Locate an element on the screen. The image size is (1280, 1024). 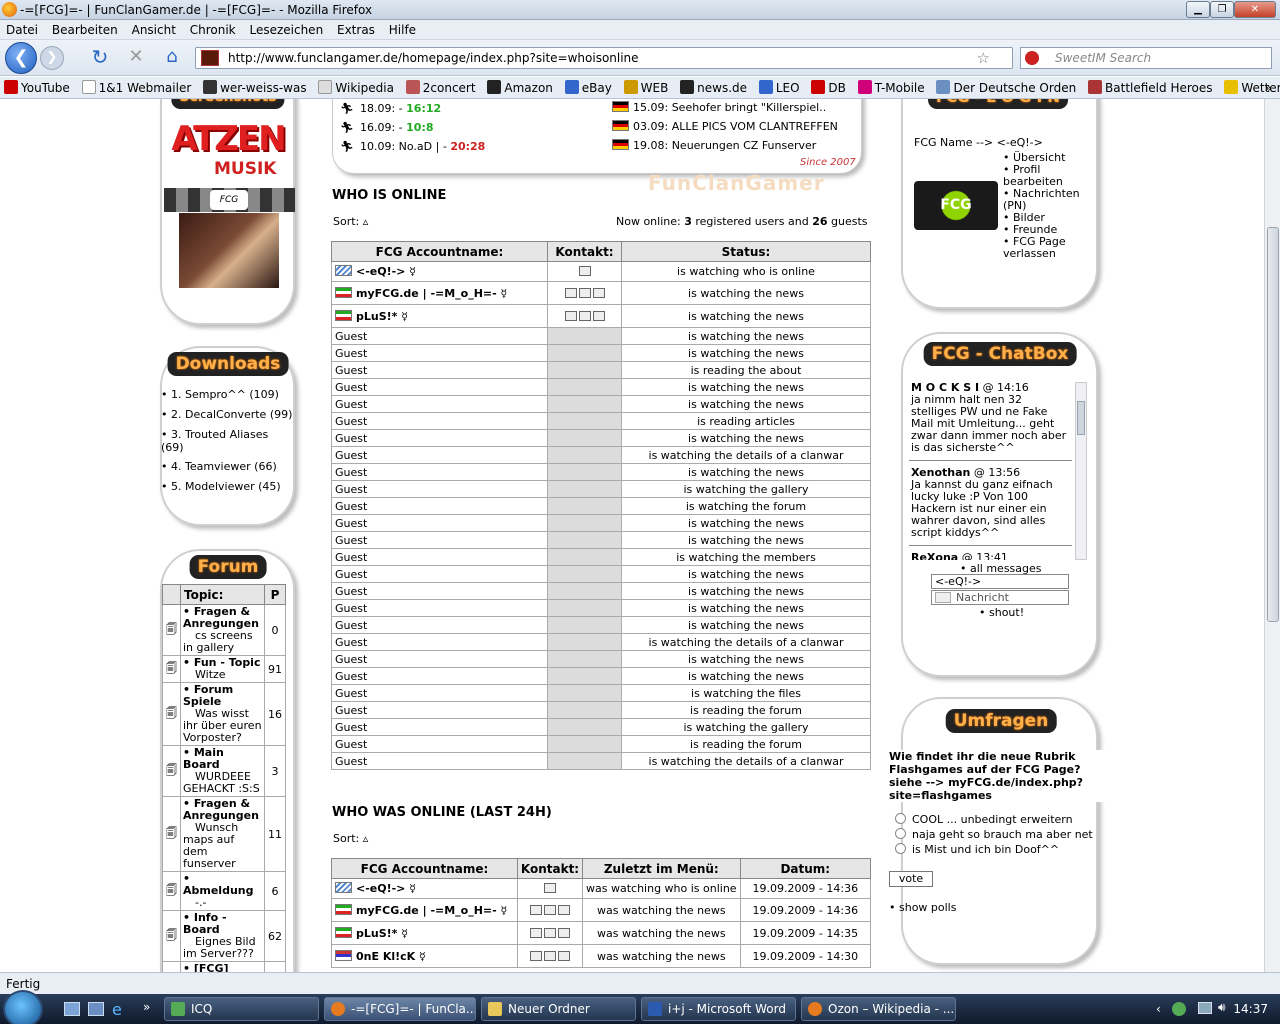
taskbar-icq: ICQ is located at coordinates (241, 1009).